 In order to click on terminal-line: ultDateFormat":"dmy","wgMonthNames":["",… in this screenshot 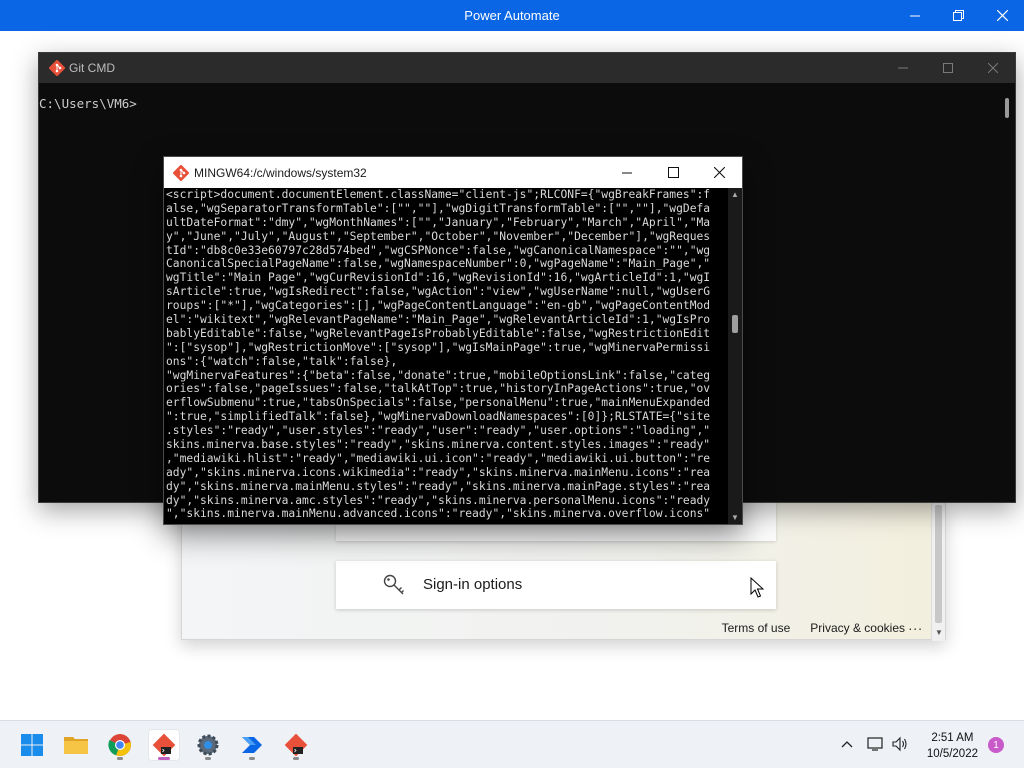, I will do `click(438, 222)`.